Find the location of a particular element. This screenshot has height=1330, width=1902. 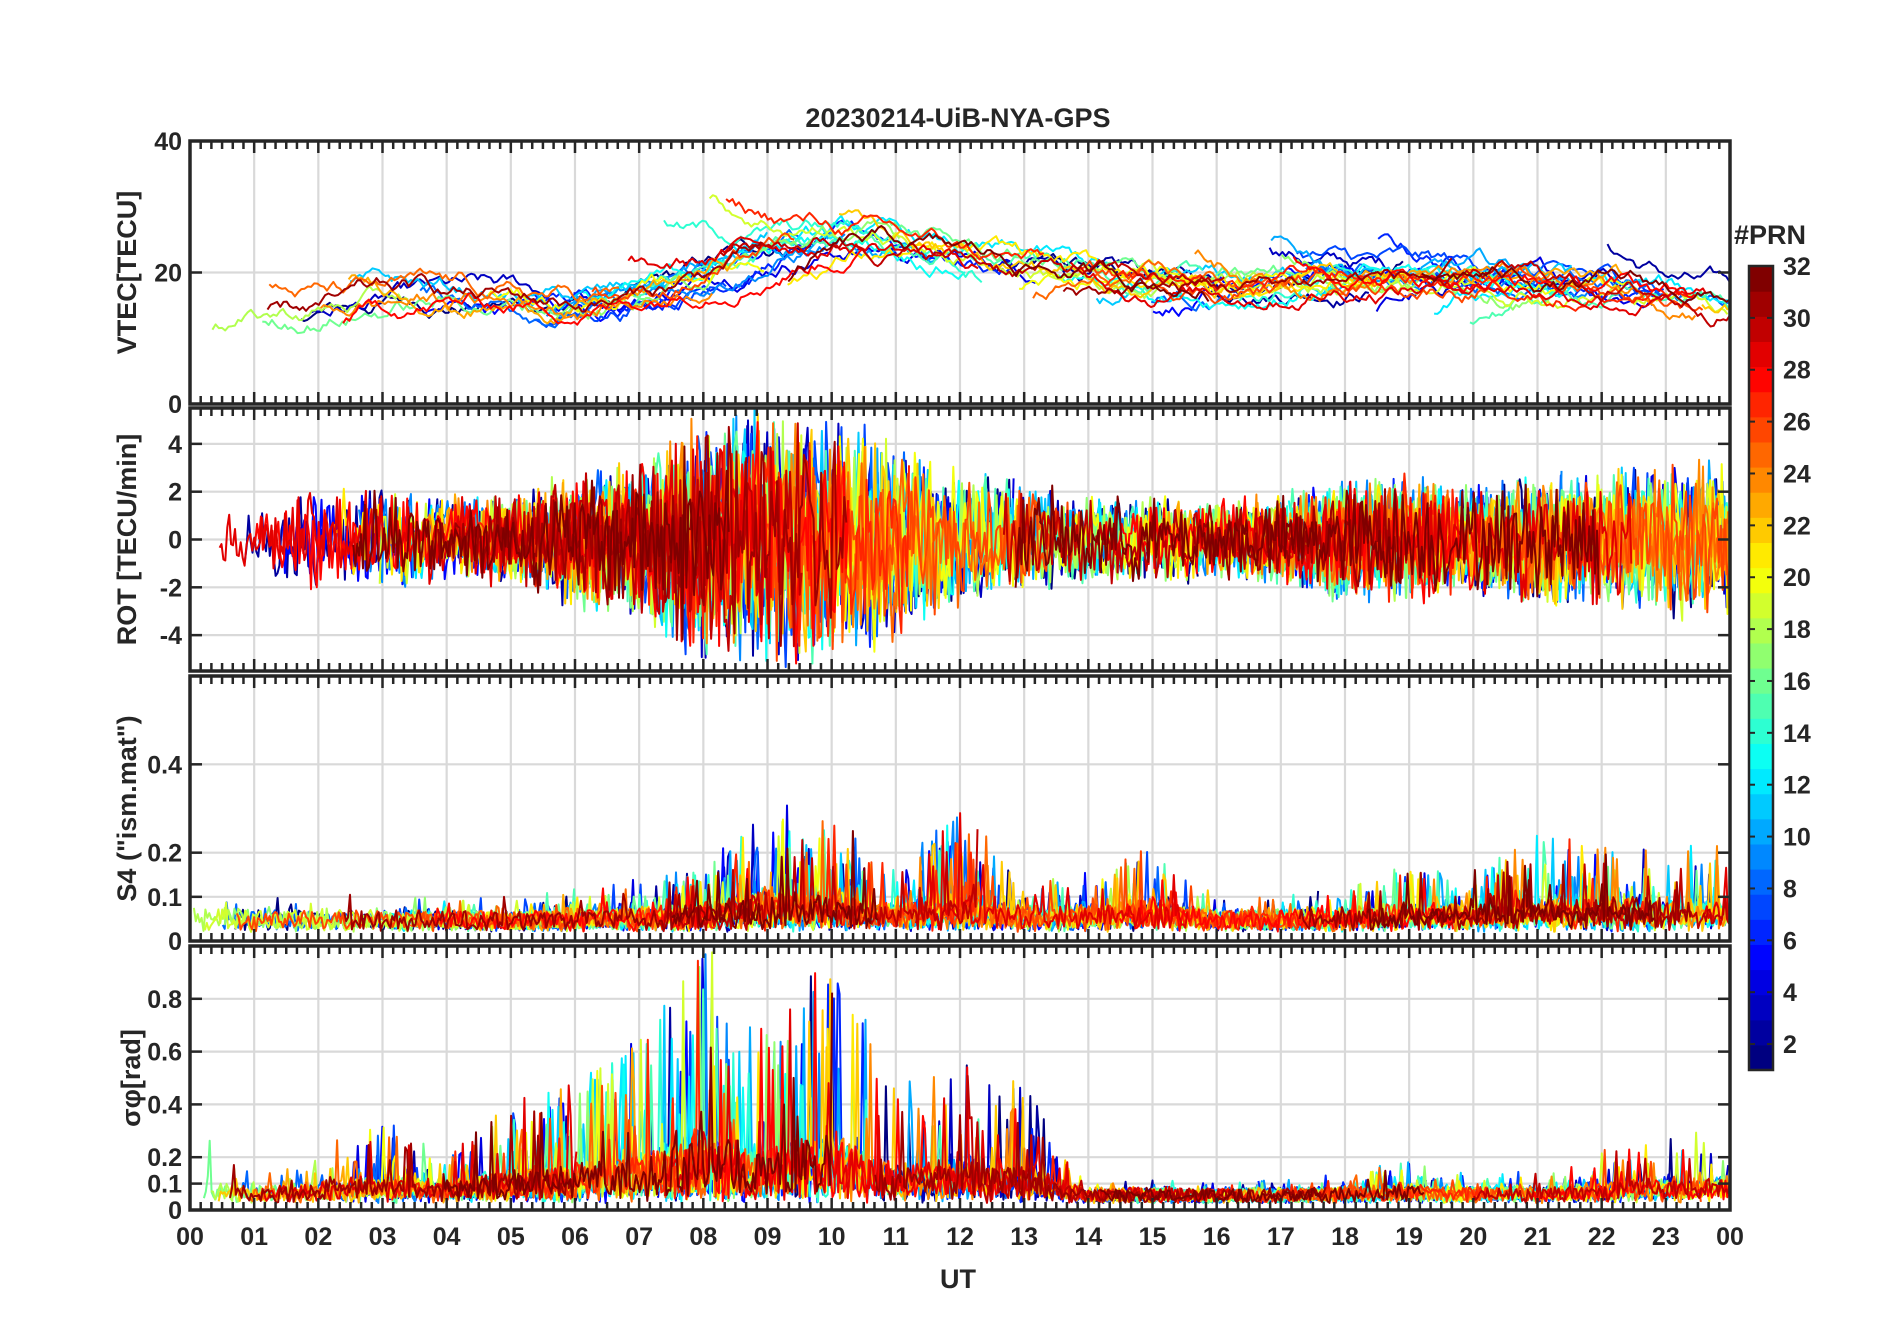

rot-y-tick-label: 0 is located at coordinates (175, 541).